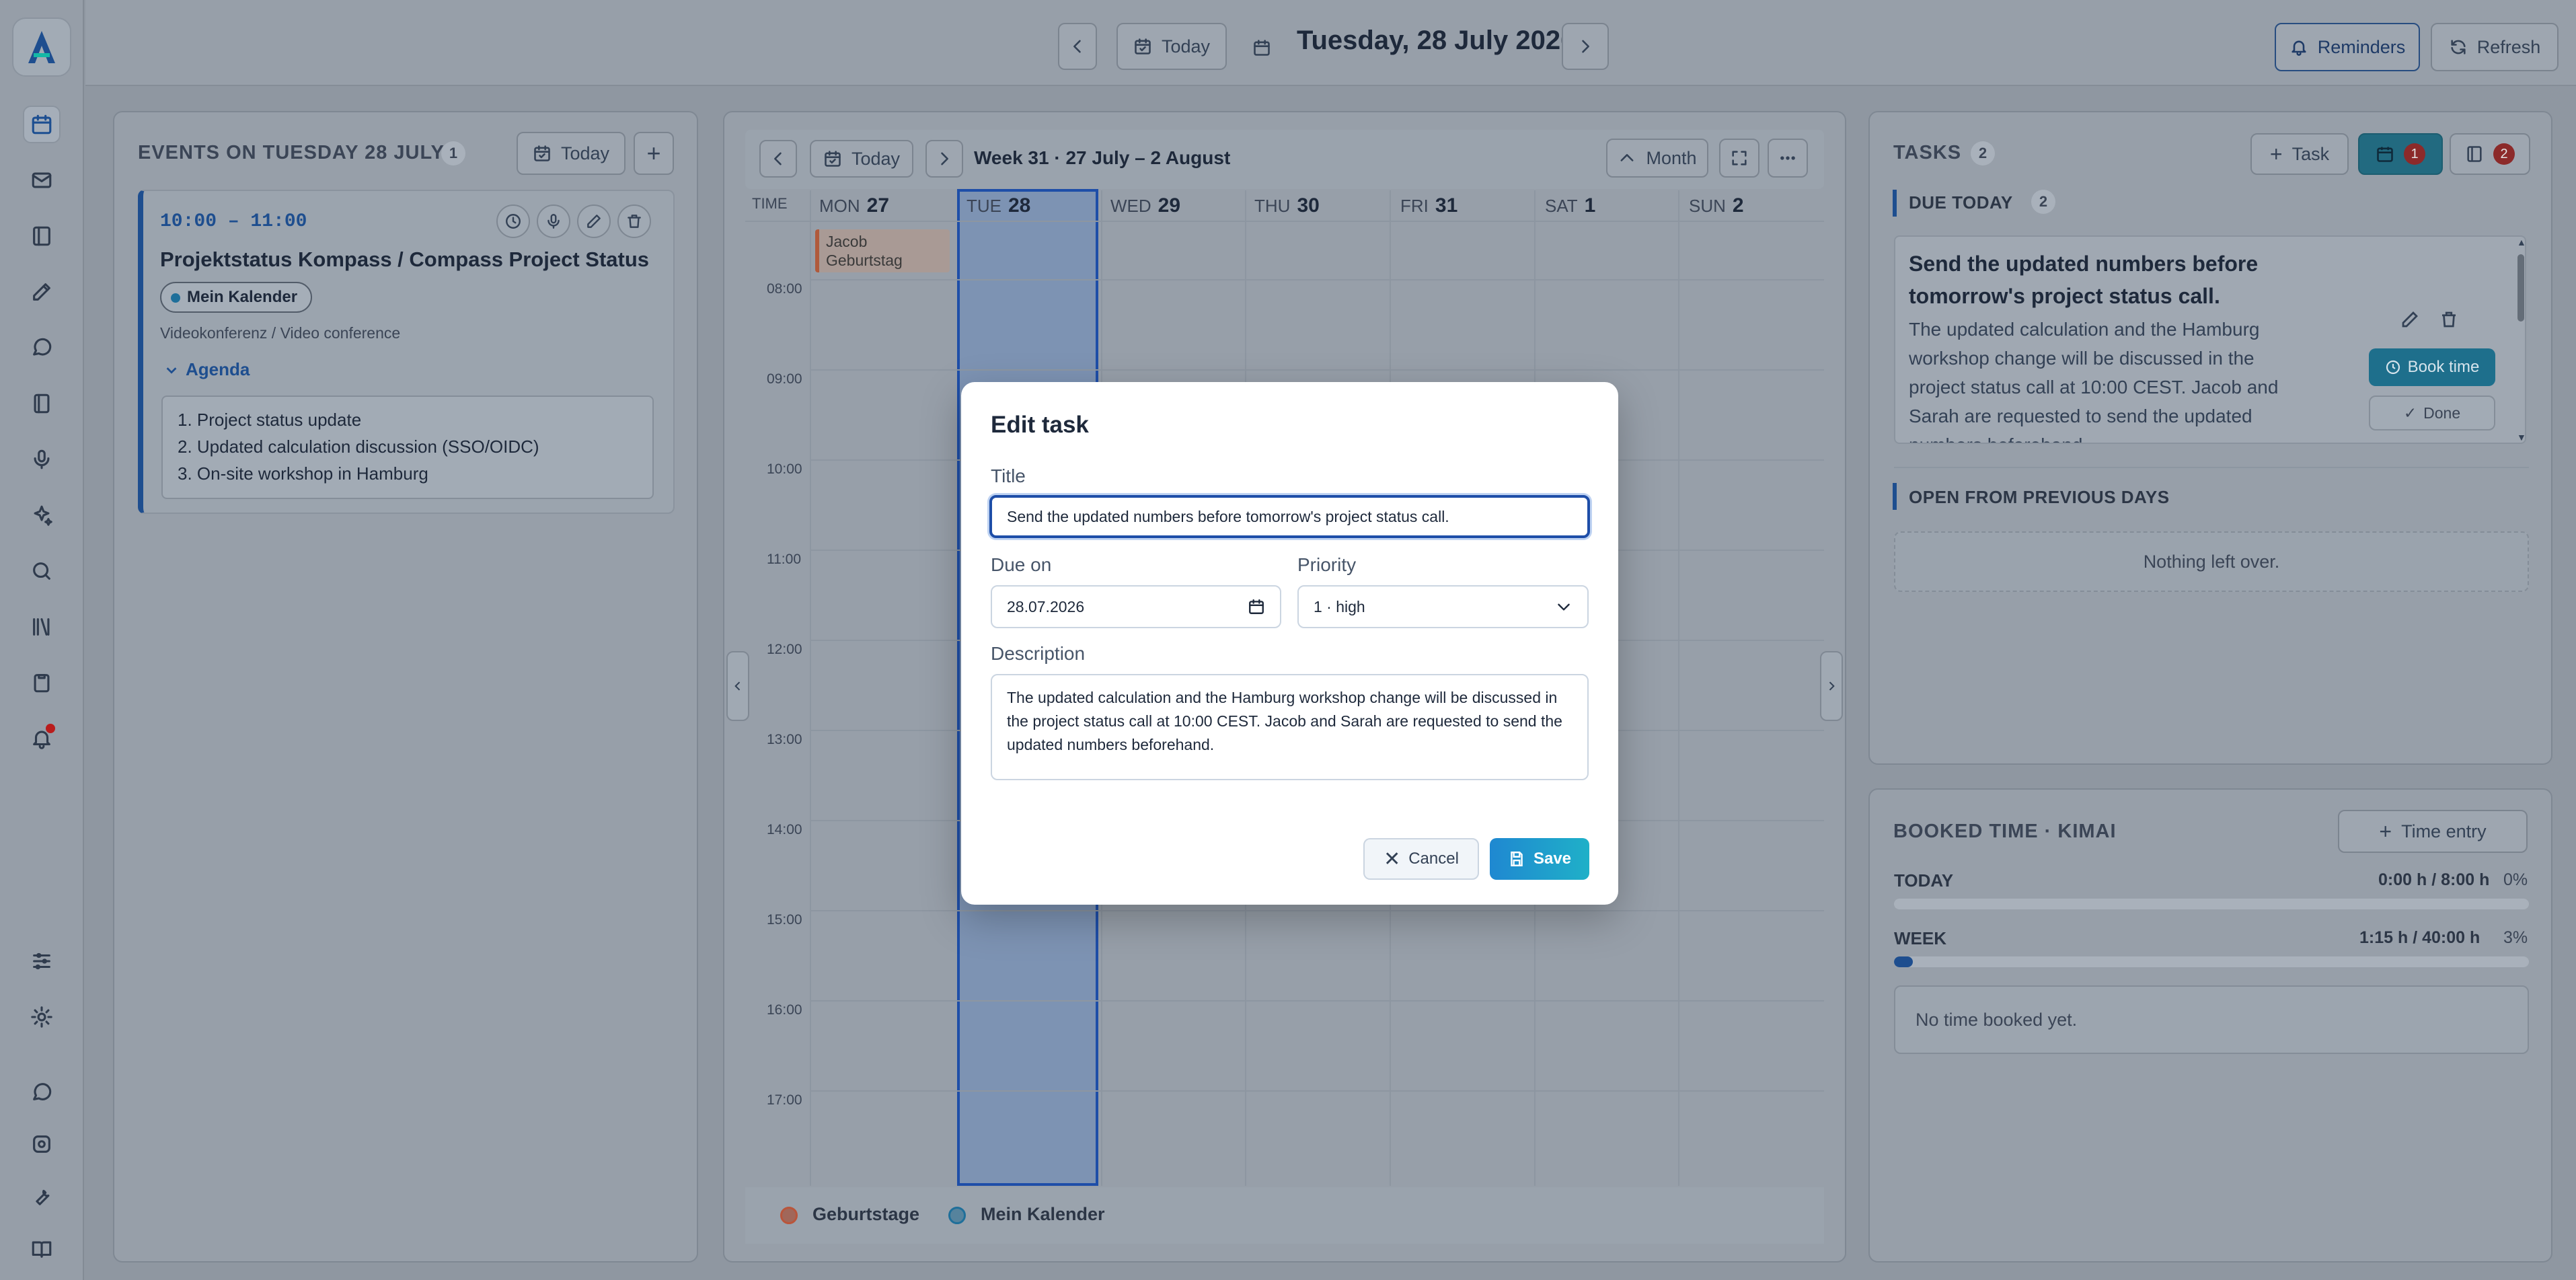  What do you see at coordinates (2495, 47) in the screenshot?
I see `refresh-button: Refresh` at bounding box center [2495, 47].